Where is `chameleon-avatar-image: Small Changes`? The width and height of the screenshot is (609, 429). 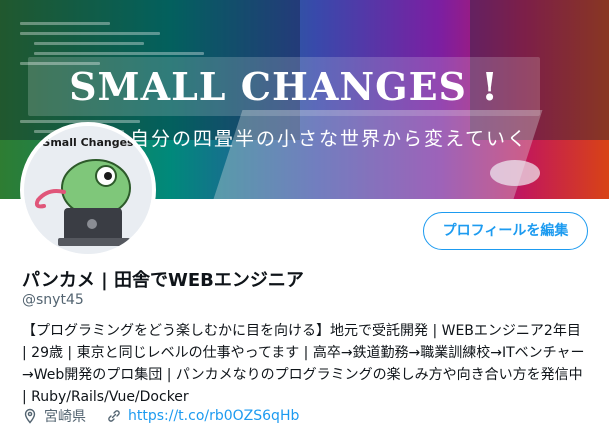 chameleon-avatar-image: Small Changes is located at coordinates (88, 190).